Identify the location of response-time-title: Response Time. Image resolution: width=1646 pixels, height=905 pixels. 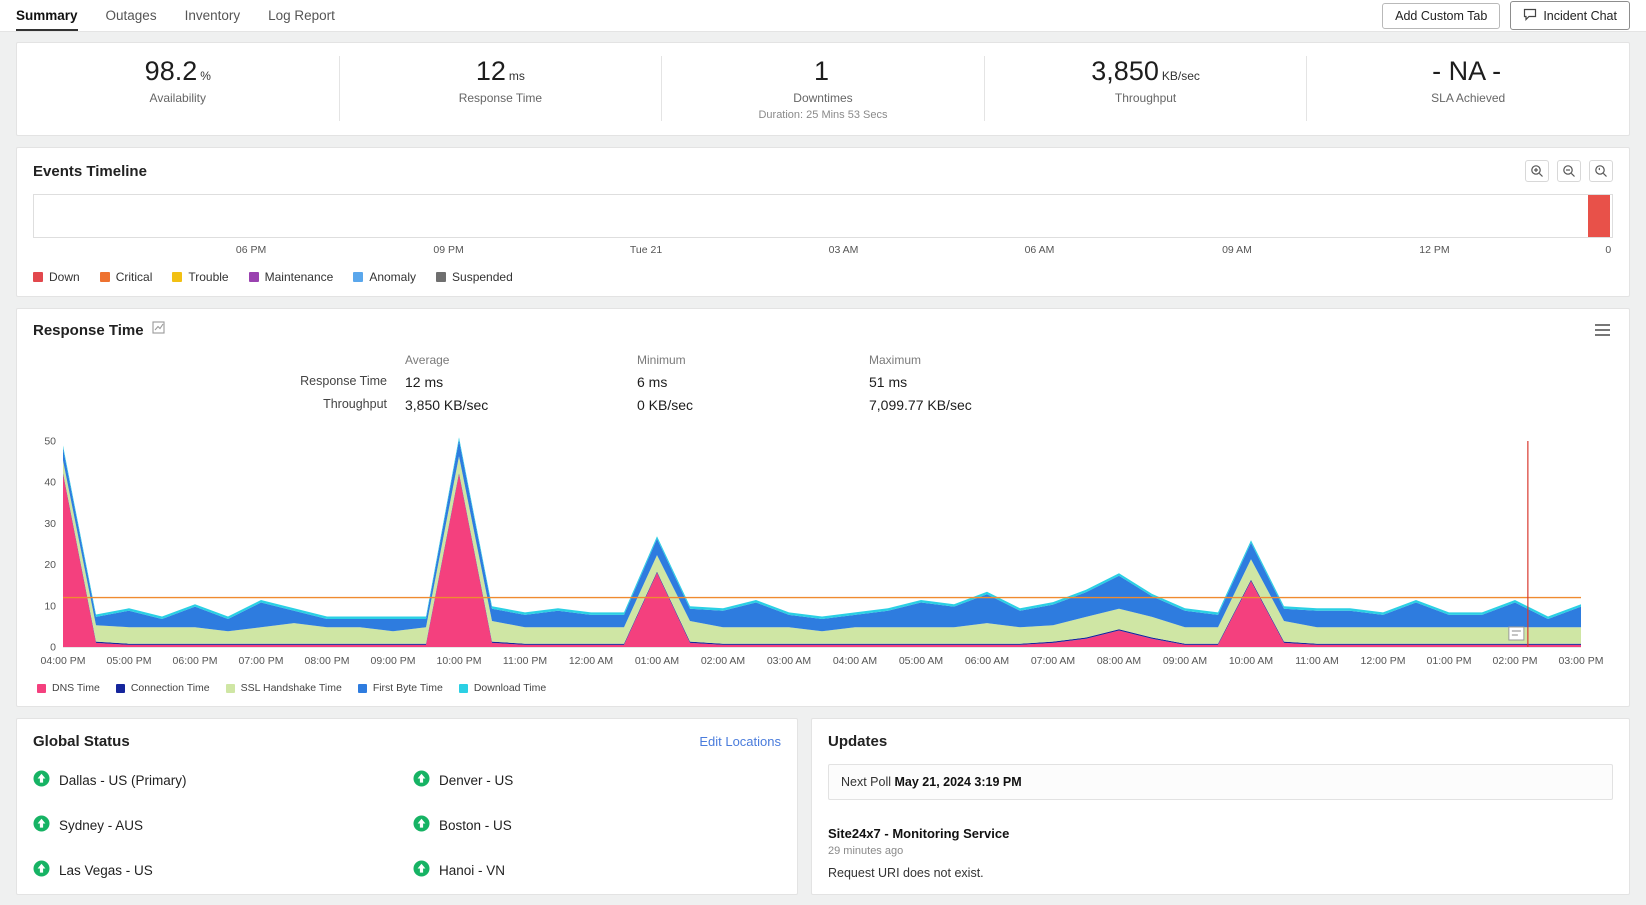
(88, 330).